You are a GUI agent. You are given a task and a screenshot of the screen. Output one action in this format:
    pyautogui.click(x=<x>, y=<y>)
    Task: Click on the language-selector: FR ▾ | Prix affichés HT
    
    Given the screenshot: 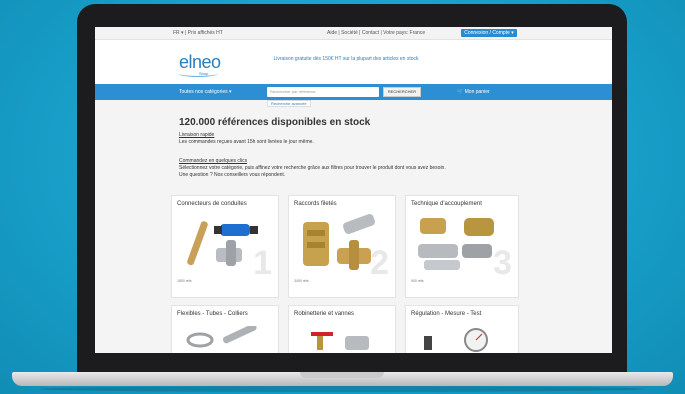 What is the action you would take?
    pyautogui.click(x=198, y=33)
    